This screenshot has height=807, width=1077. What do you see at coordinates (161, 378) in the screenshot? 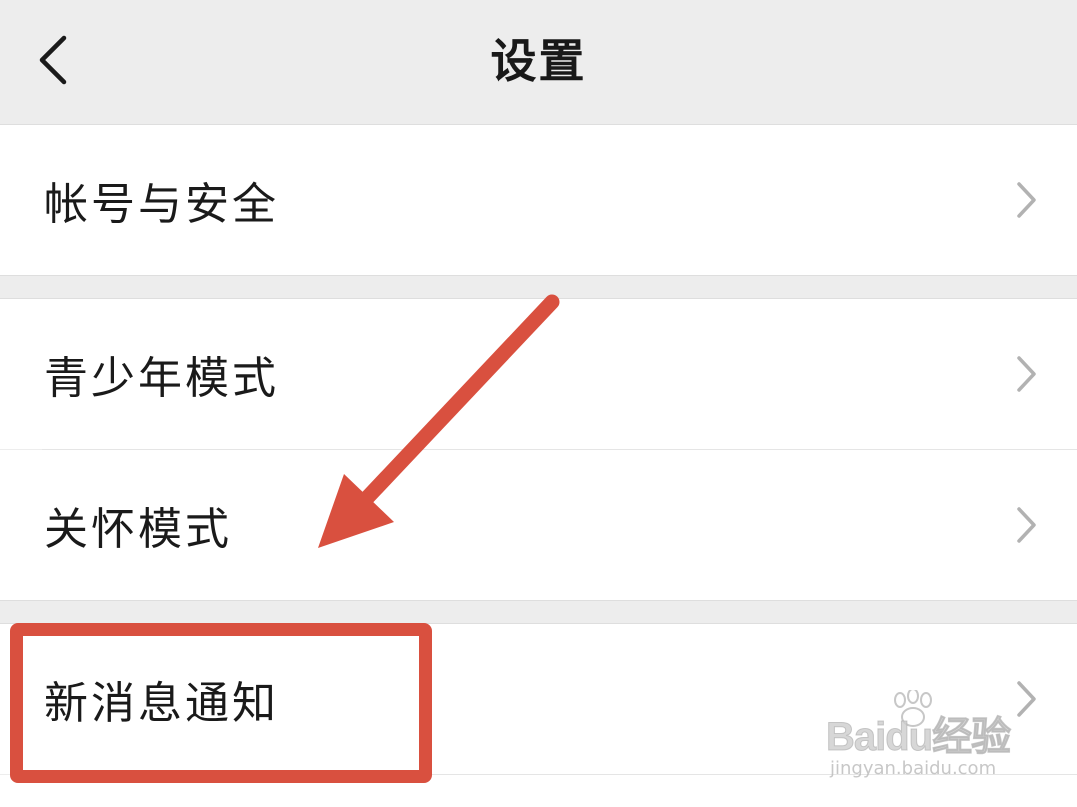
I see `settings-item-label: 青少年模式` at bounding box center [161, 378].